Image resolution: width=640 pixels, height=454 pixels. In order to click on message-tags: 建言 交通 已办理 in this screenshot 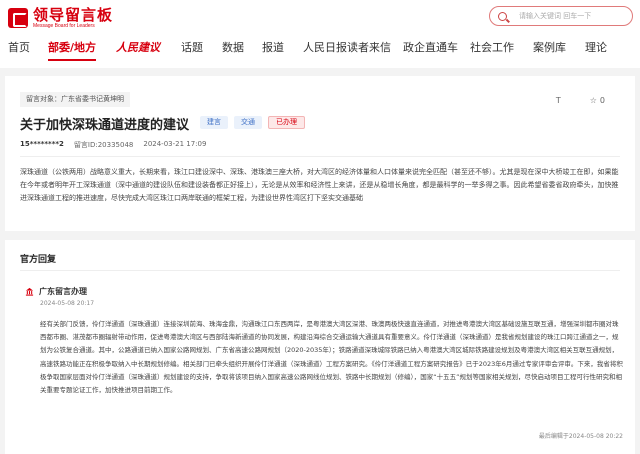, I will do `click(252, 122)`.